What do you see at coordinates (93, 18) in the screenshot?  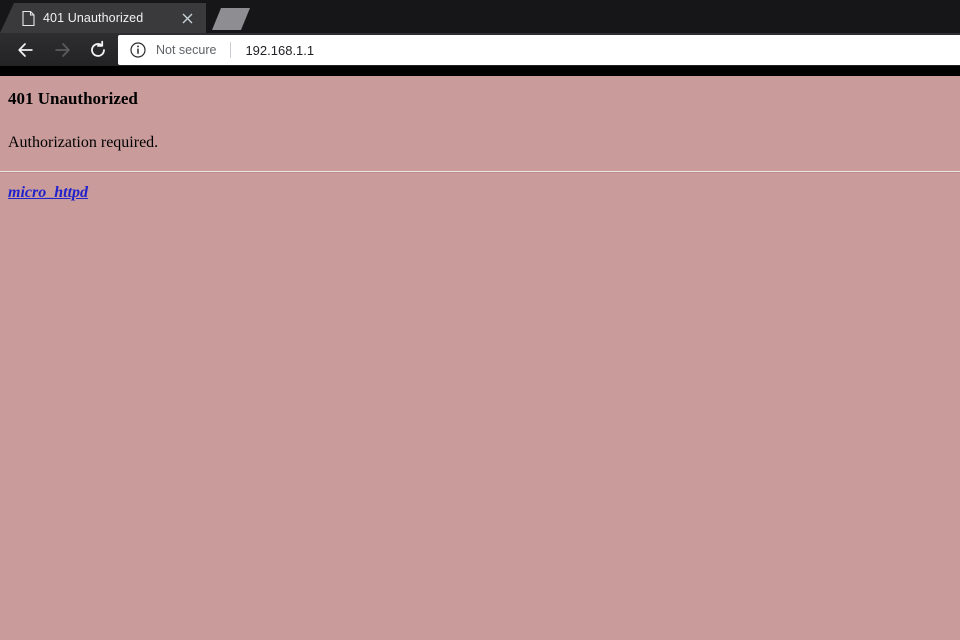 I see `tab-title: 401 Unauthorized` at bounding box center [93, 18].